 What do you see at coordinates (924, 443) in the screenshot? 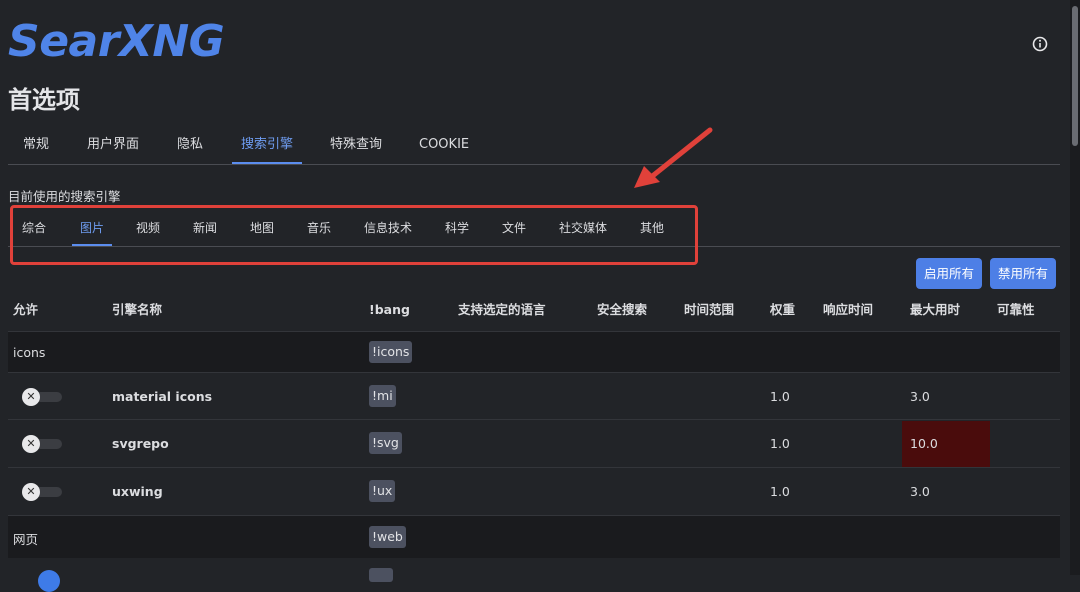
I see `engine-max-time: 10.0` at bounding box center [924, 443].